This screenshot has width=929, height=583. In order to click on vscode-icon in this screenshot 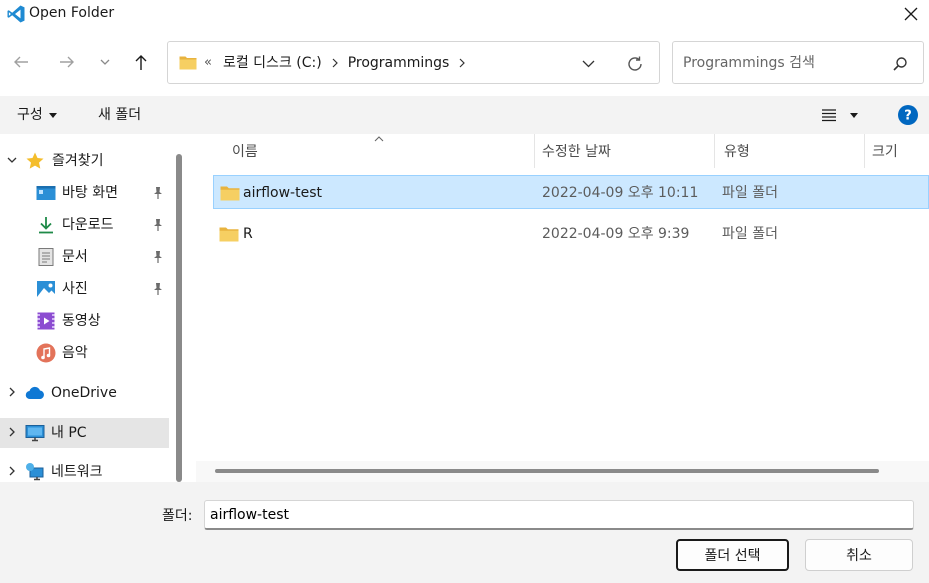, I will do `click(16, 14)`.